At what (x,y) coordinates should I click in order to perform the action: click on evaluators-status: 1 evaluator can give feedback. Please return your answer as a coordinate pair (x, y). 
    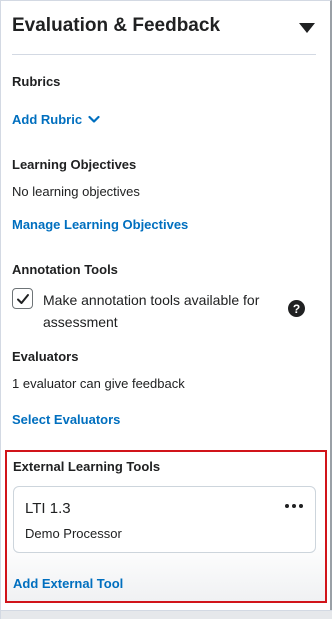
    Looking at the image, I should click on (98, 383).